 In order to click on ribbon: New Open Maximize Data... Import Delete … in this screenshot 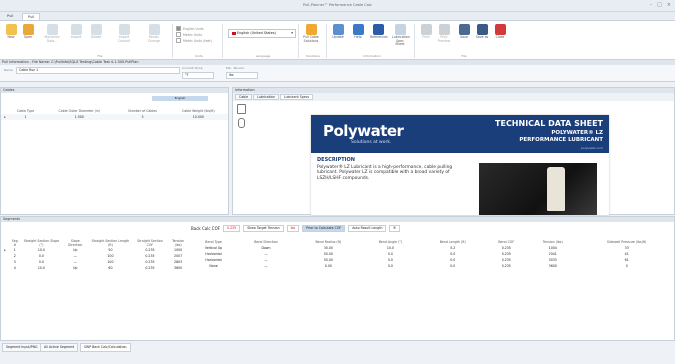, I will do `click(337, 40)`.